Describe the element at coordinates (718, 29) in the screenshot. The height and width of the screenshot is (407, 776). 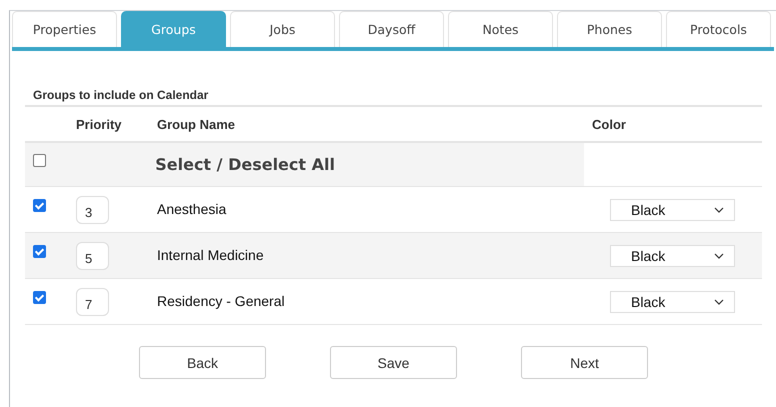
I see `tab: Protocols` at that location.